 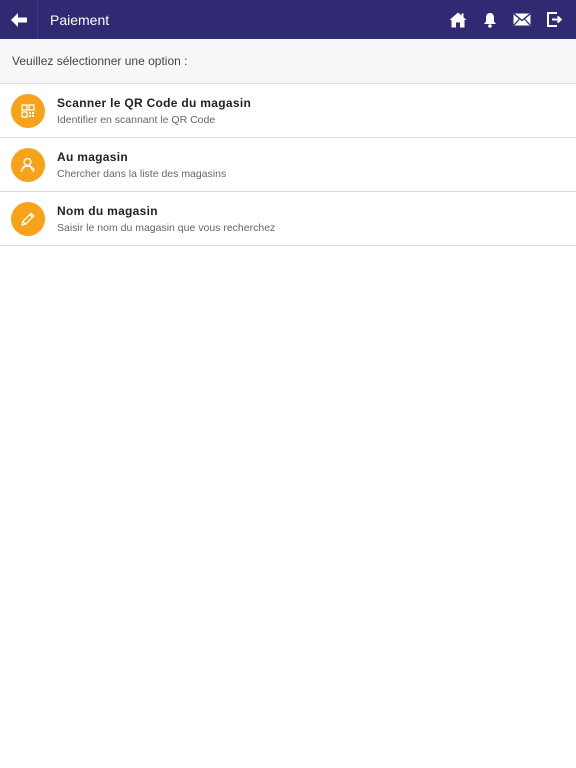 I want to click on top-bar: Paiement, so click(x=288, y=19).